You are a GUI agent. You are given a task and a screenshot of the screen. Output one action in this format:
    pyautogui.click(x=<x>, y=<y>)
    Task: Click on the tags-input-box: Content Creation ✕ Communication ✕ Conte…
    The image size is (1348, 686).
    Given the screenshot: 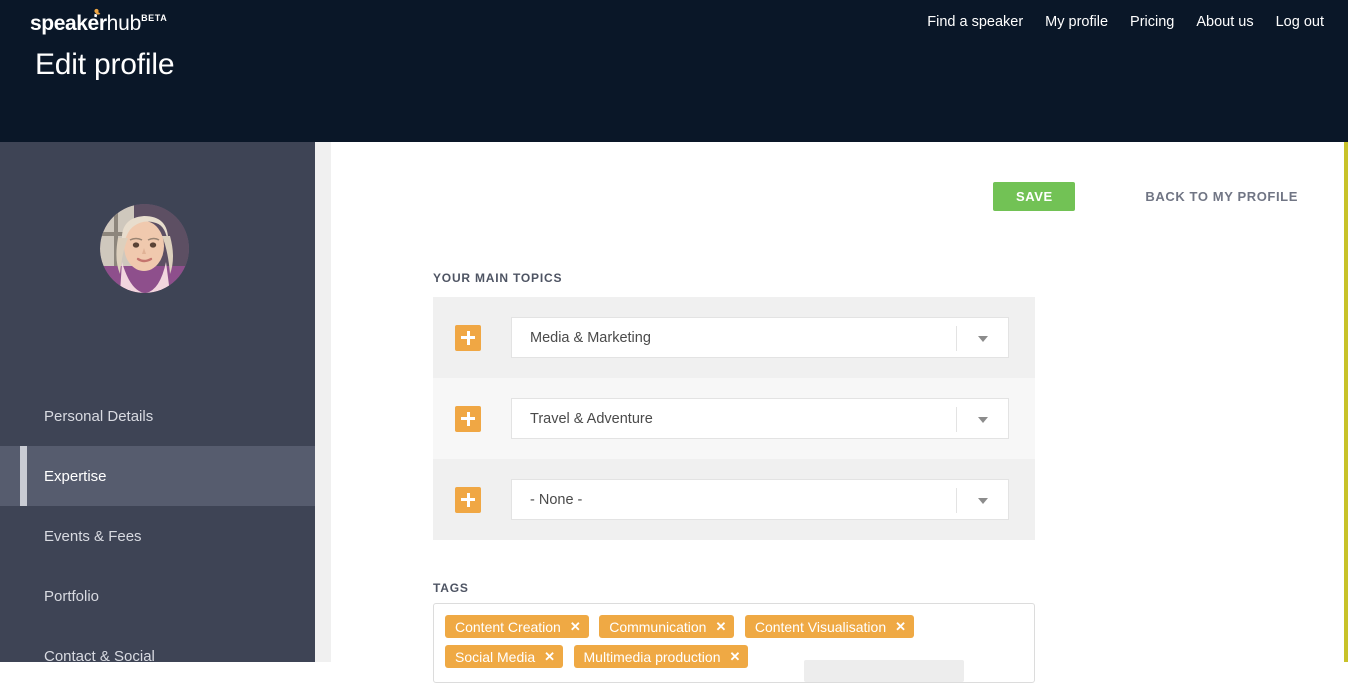 What is the action you would take?
    pyautogui.click(x=734, y=643)
    